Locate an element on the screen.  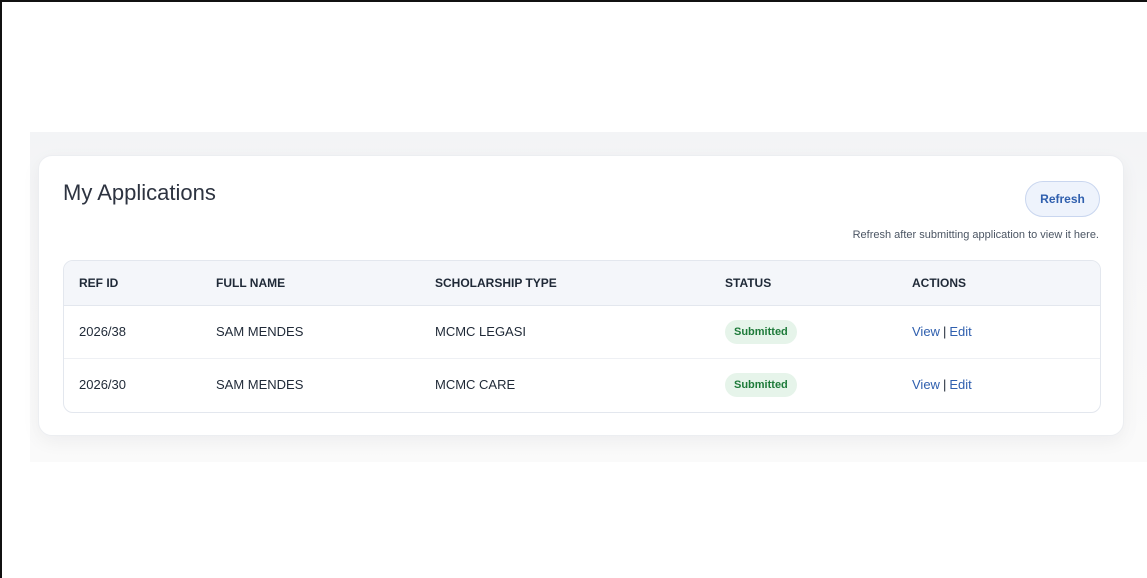
scholarship-type-cell: MCMC LEGASI is located at coordinates (580, 332).